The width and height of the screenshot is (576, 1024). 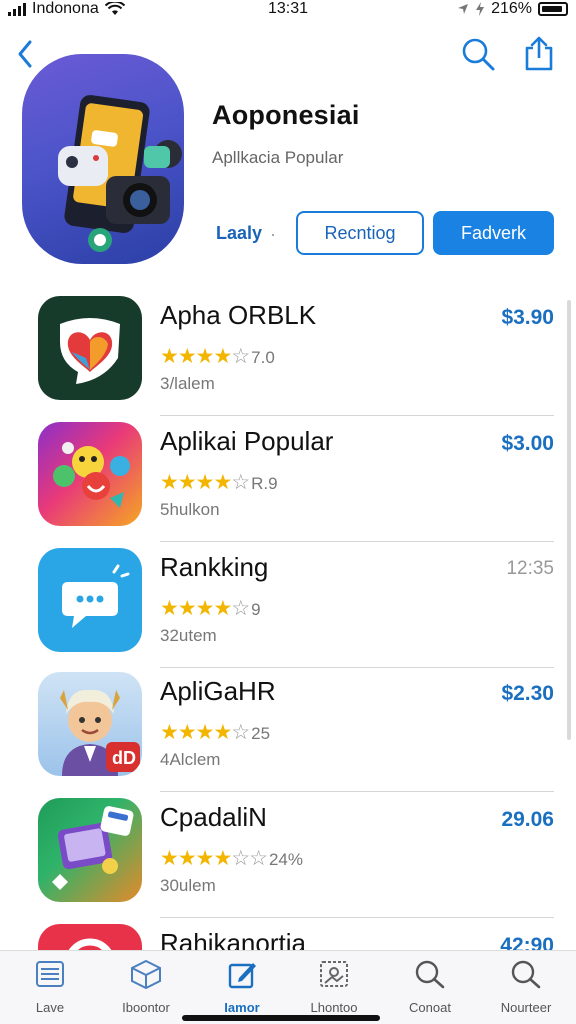 What do you see at coordinates (288, 480) in the screenshot?
I see `list-item: Aplikai Popular ★★★★☆ R.9 5hulkon $3.00` at bounding box center [288, 480].